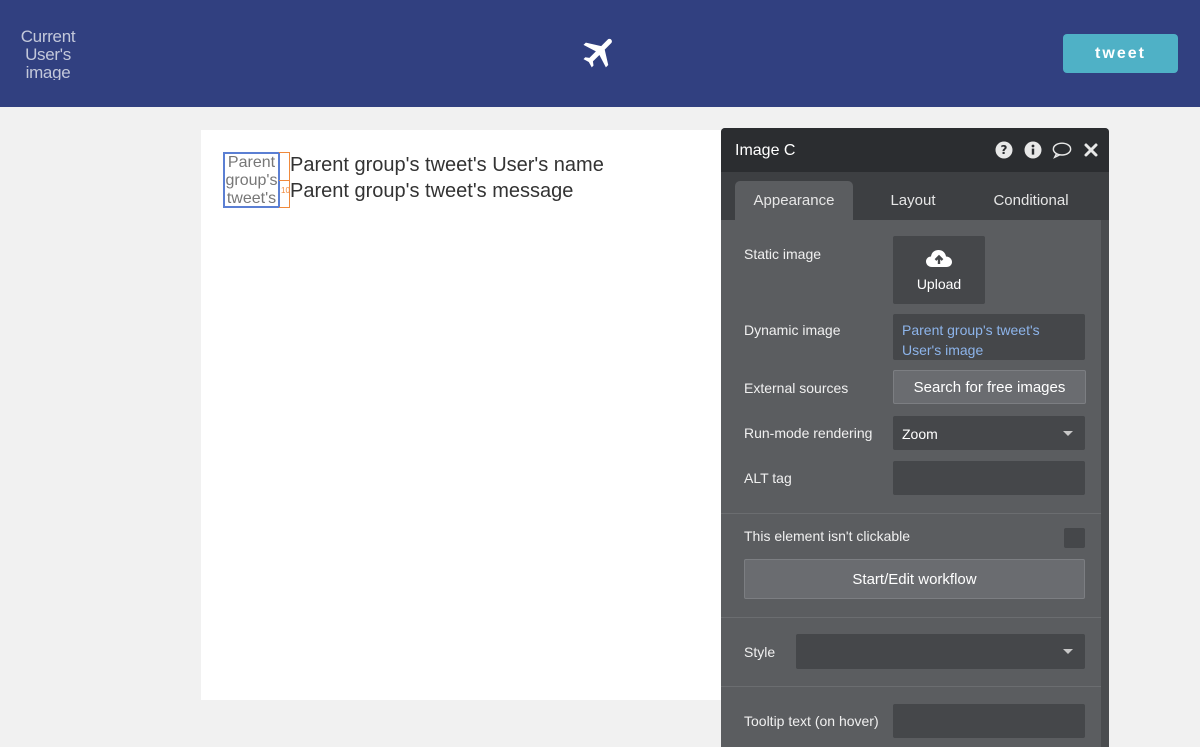  Describe the element at coordinates (284, 180) in the screenshot. I see `selection-guide` at that location.